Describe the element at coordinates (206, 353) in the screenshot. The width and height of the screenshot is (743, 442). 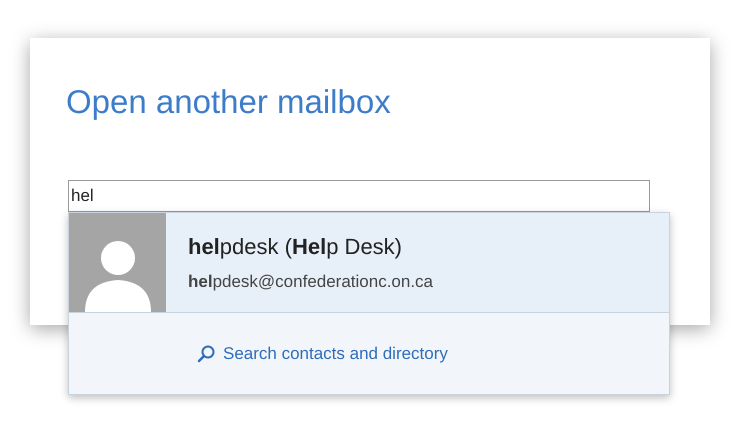
I see `search-icon` at that location.